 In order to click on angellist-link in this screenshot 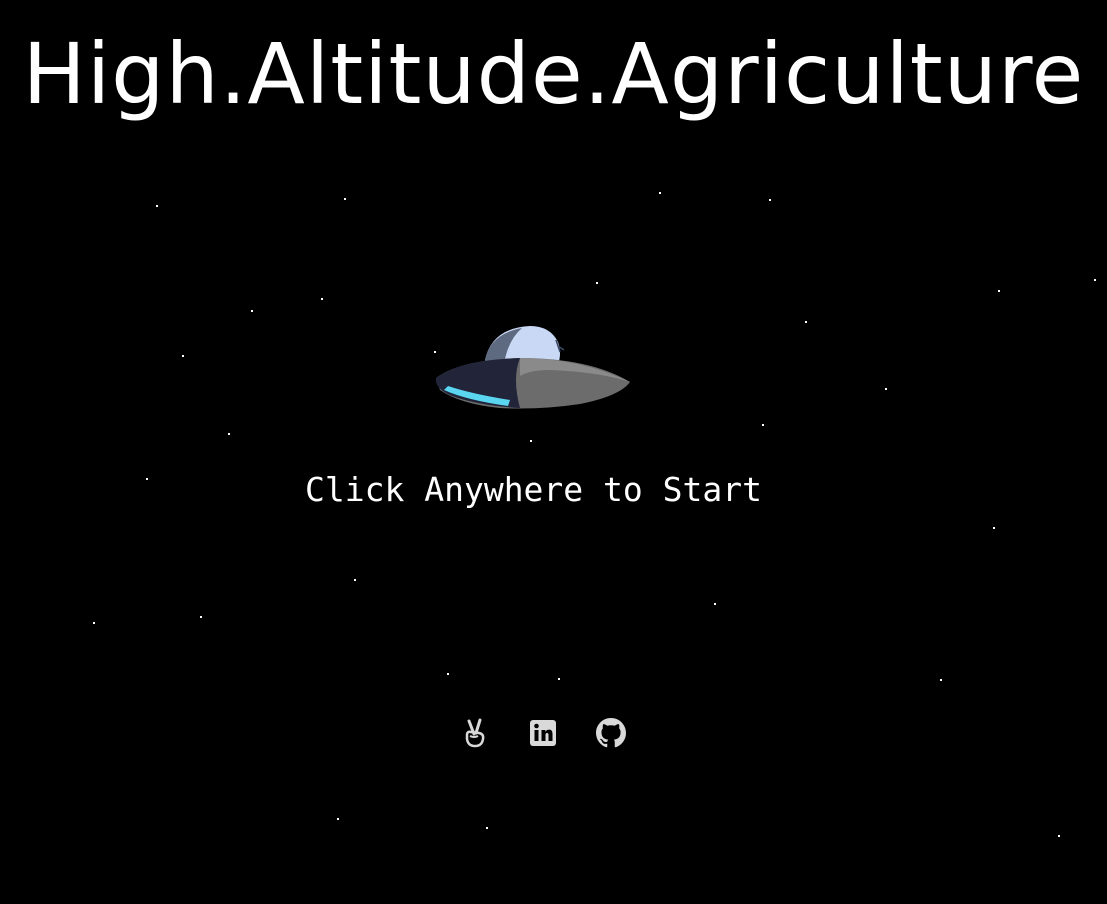, I will do `click(475, 733)`.